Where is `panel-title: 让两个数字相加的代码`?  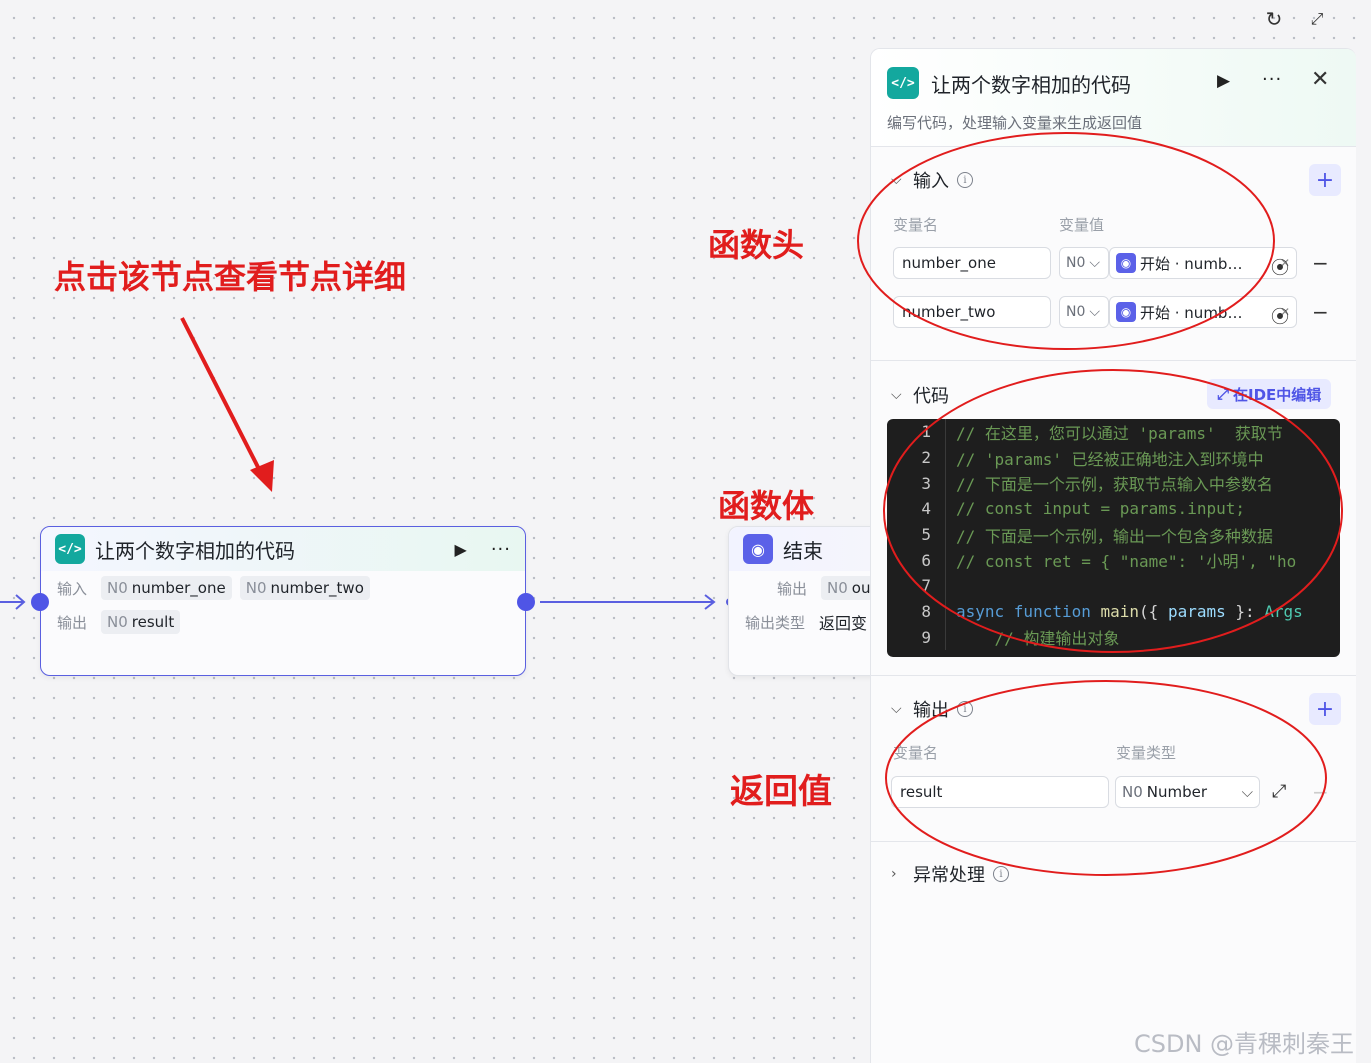
panel-title: 让两个数字相加的代码 is located at coordinates (1031, 85).